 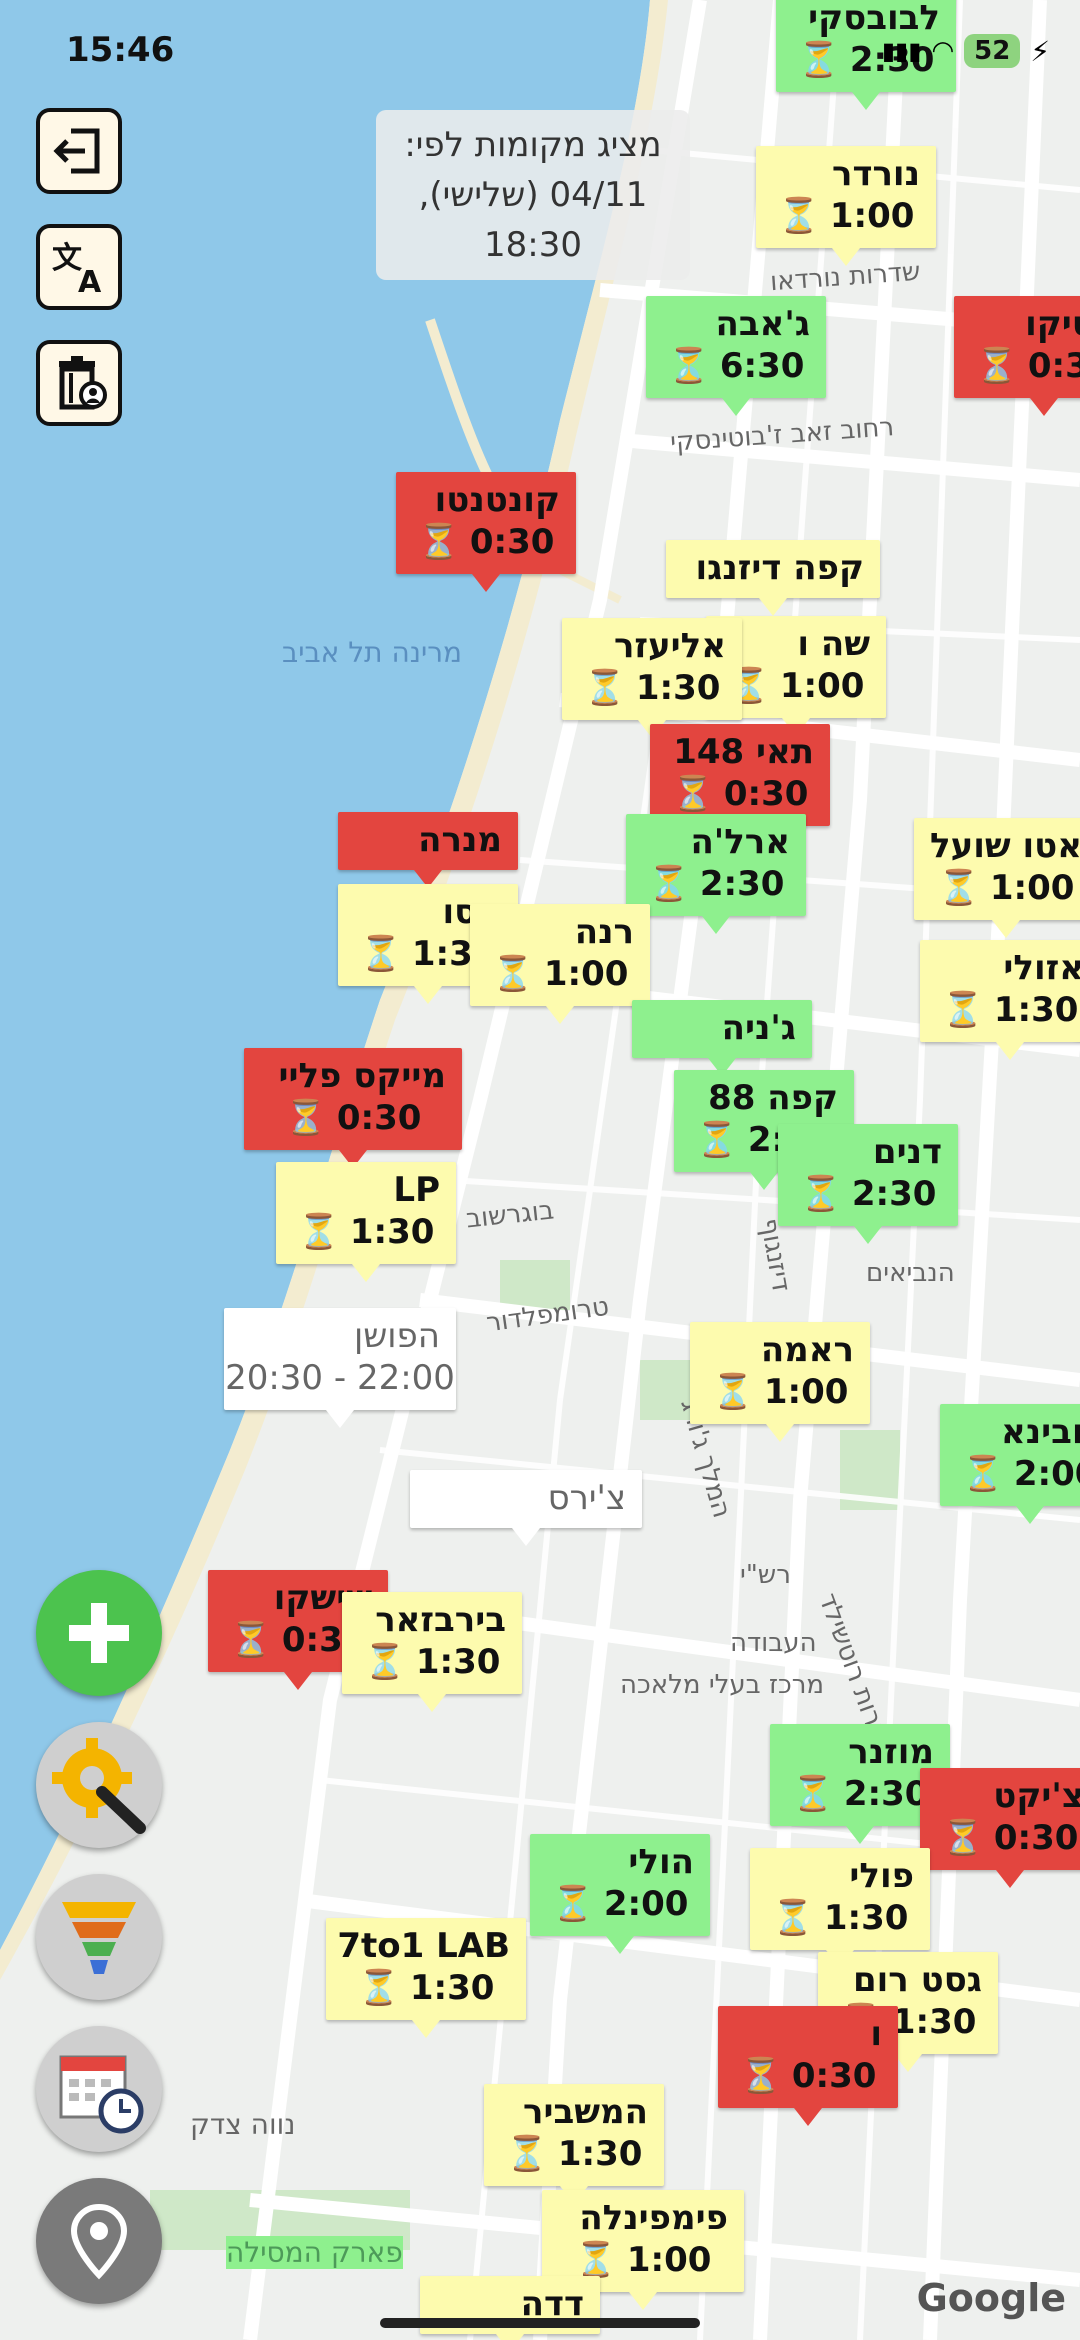 What do you see at coordinates (101, 2094) in the screenshot?
I see `calendar-clock-icon` at bounding box center [101, 2094].